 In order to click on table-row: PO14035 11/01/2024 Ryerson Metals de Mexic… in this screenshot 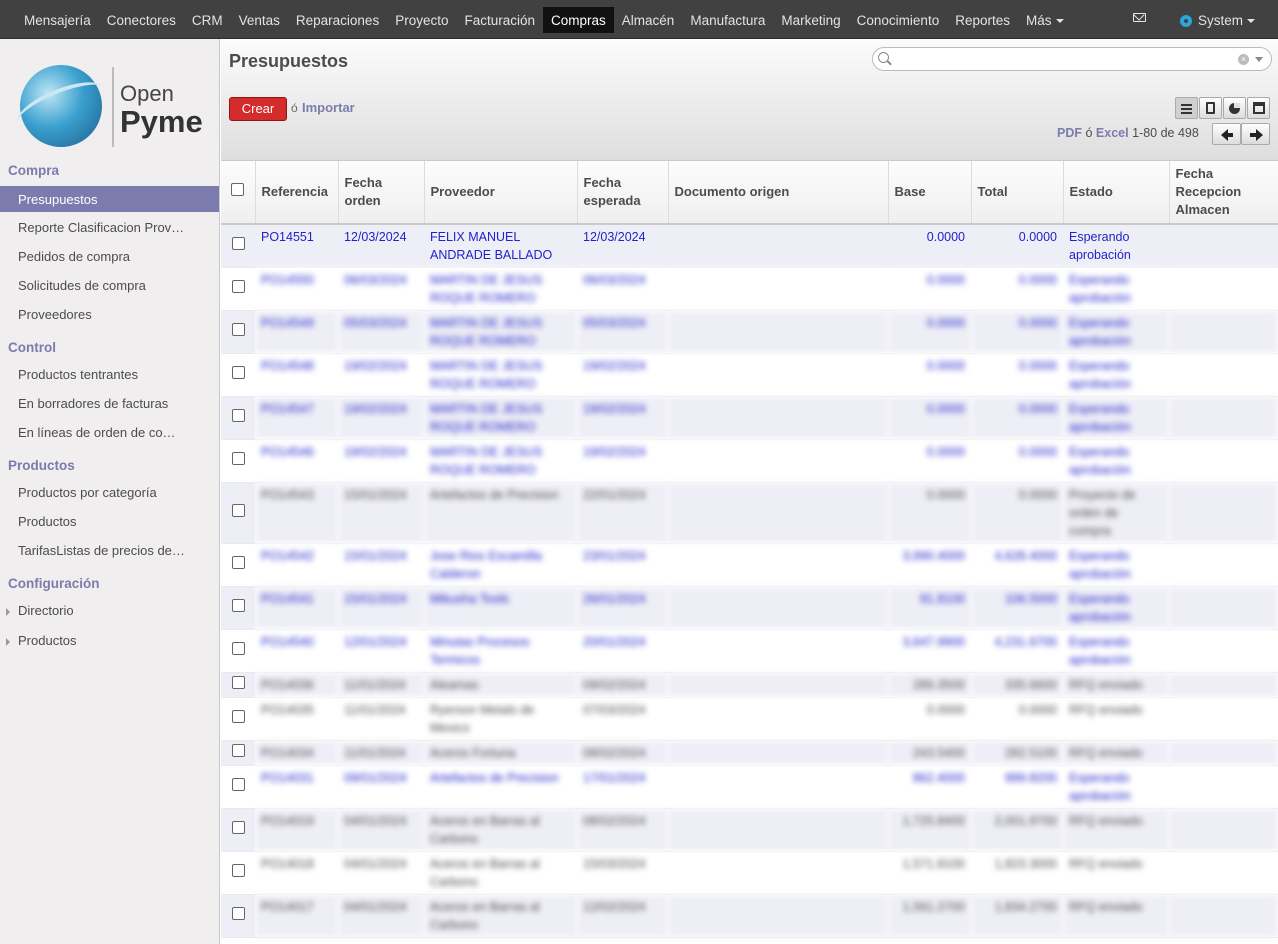, I will do `click(749, 719)`.